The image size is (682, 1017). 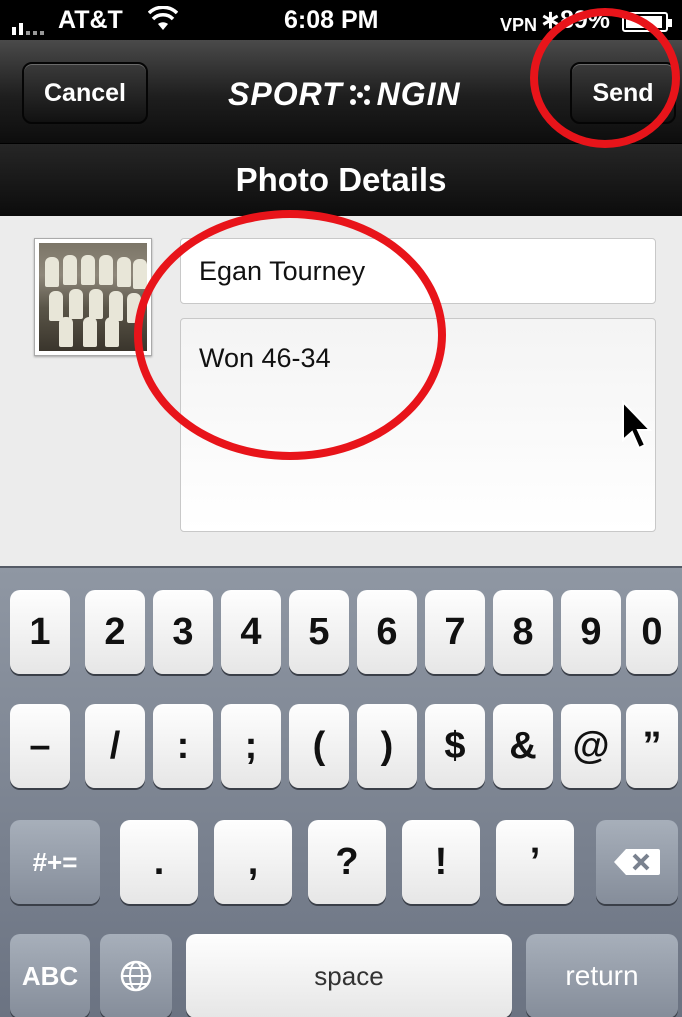 What do you see at coordinates (647, 22) in the screenshot?
I see `battery-icon` at bounding box center [647, 22].